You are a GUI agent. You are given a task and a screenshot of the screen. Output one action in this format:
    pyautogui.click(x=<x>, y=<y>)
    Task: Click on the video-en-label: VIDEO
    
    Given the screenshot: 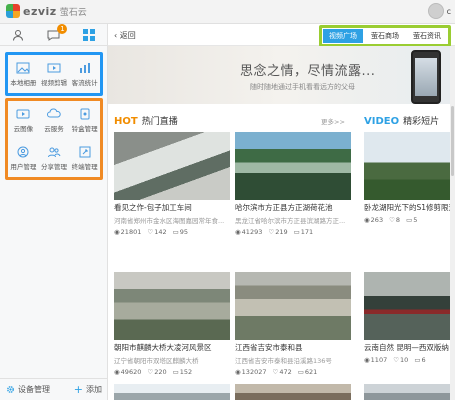 What is the action you would take?
    pyautogui.click(x=382, y=121)
    